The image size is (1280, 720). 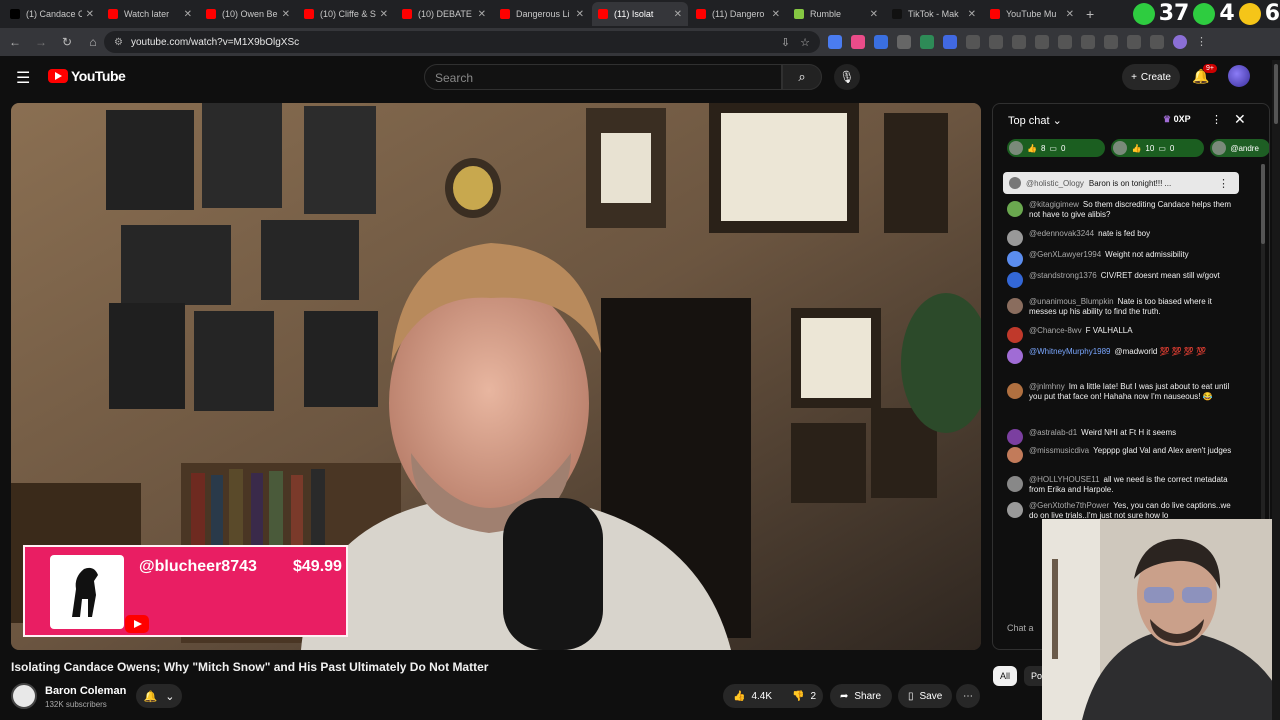 What do you see at coordinates (813, 696) in the screenshot?
I see `dislike-count: 2` at bounding box center [813, 696].